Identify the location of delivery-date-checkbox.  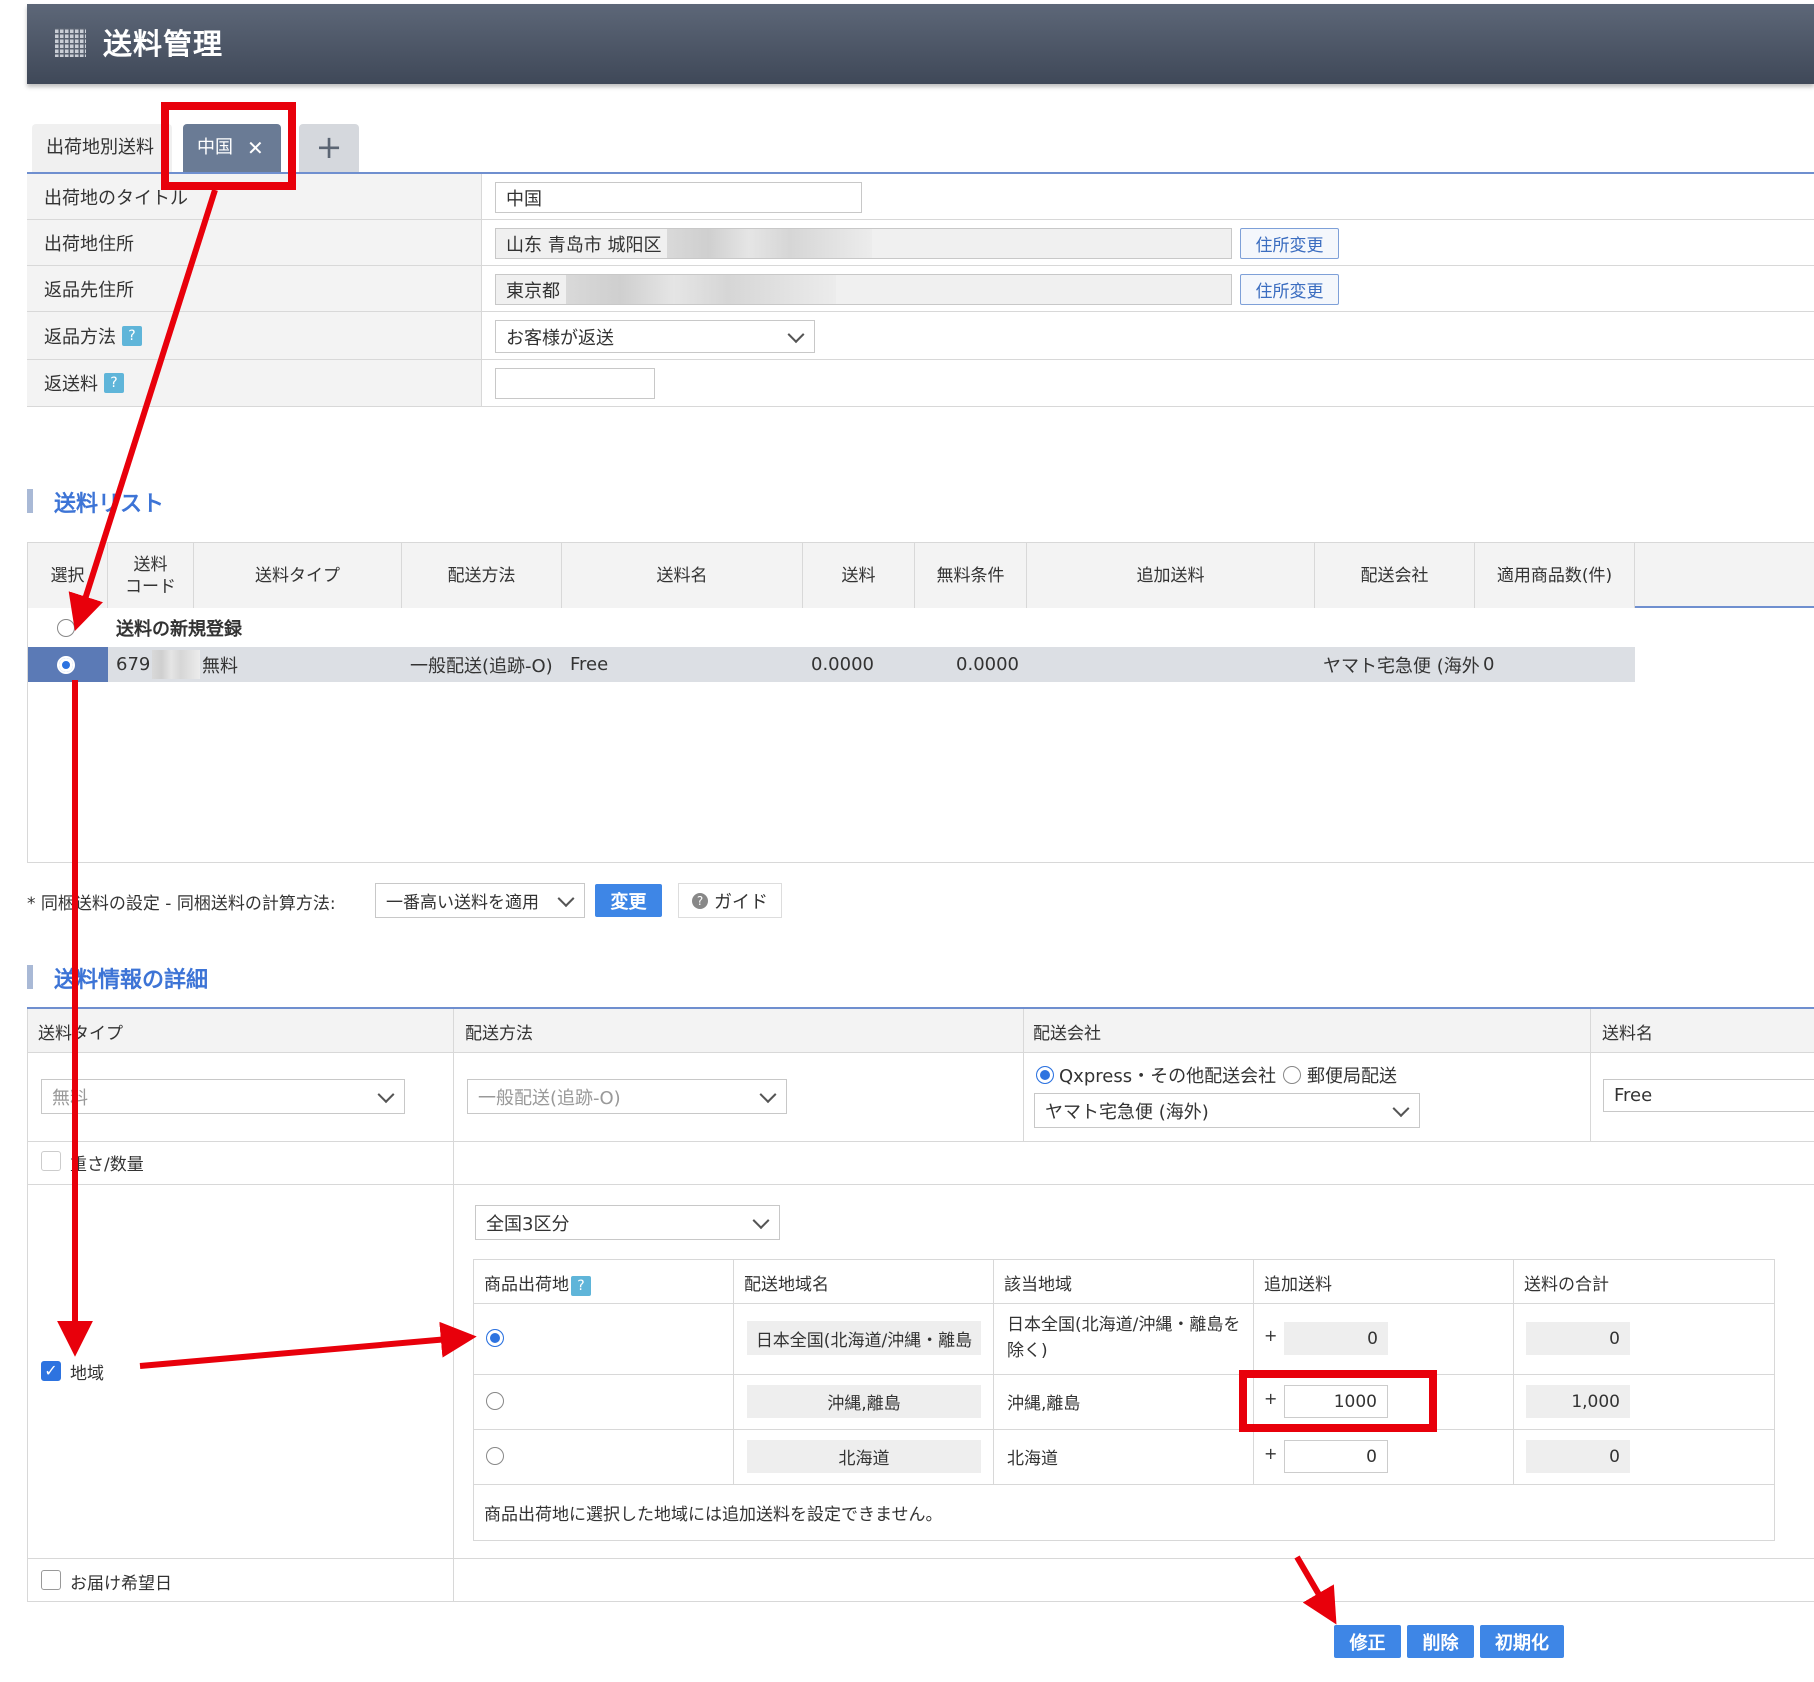
(51, 1580).